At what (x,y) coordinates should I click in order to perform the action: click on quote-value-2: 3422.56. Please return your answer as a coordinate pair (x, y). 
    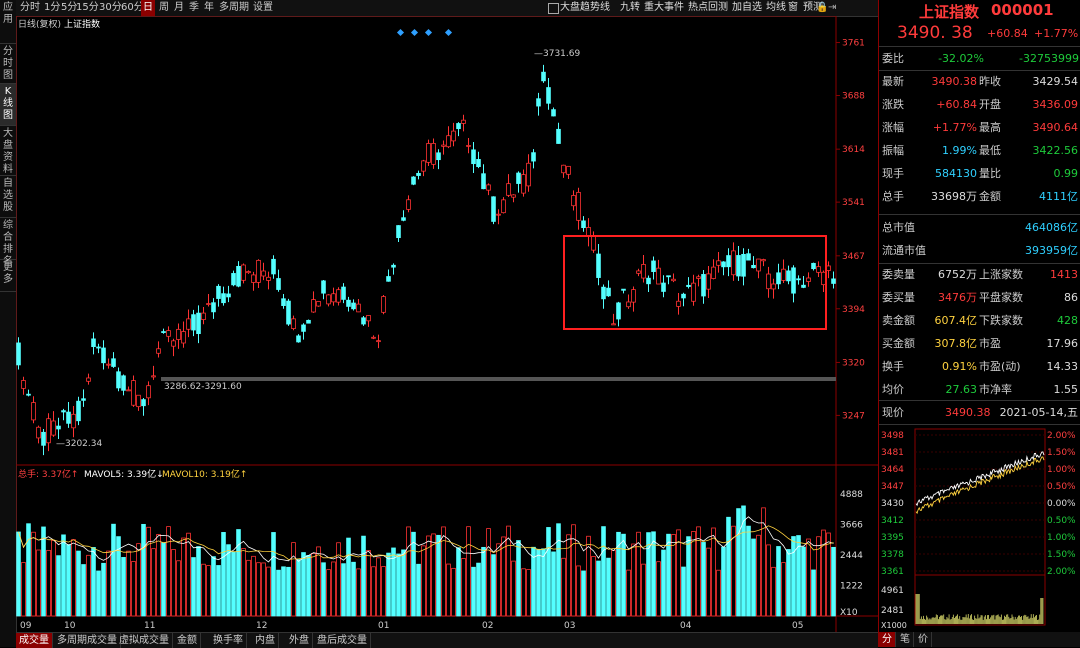
    Looking at the image, I should click on (1055, 150).